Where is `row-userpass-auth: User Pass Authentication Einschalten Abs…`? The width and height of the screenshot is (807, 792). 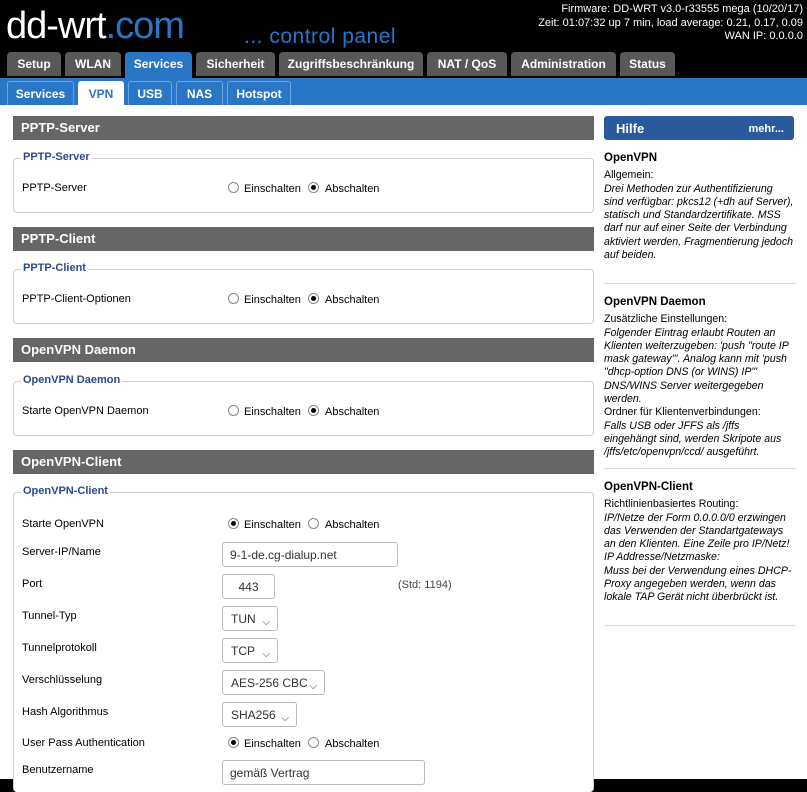 row-userpass-auth: User Pass Authentication Einschalten Abs… is located at coordinates (302, 744).